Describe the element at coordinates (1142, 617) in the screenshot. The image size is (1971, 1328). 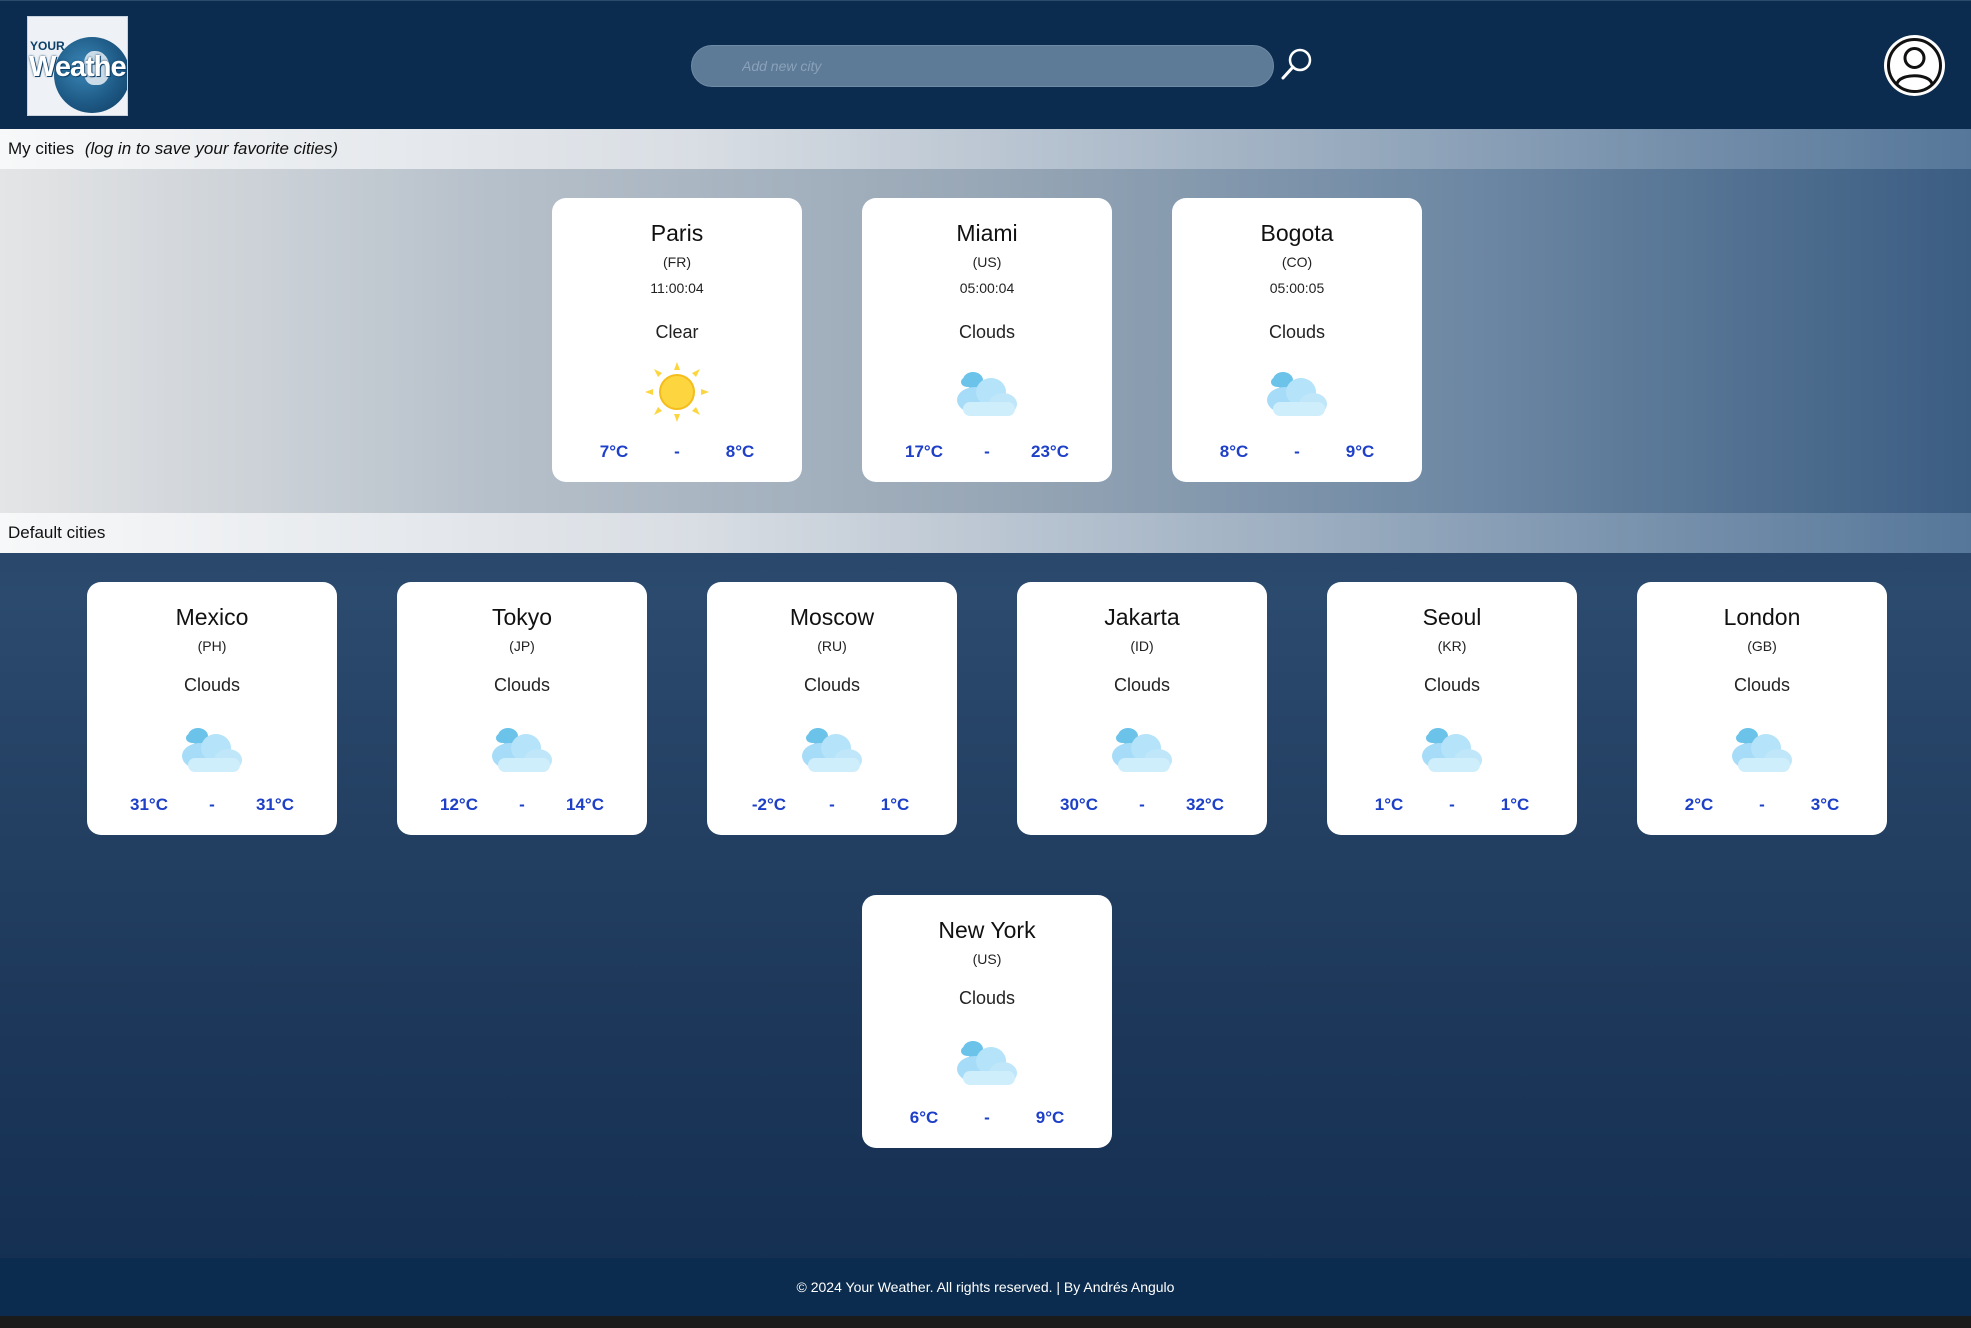
I see `city-name: Jakarta` at that location.